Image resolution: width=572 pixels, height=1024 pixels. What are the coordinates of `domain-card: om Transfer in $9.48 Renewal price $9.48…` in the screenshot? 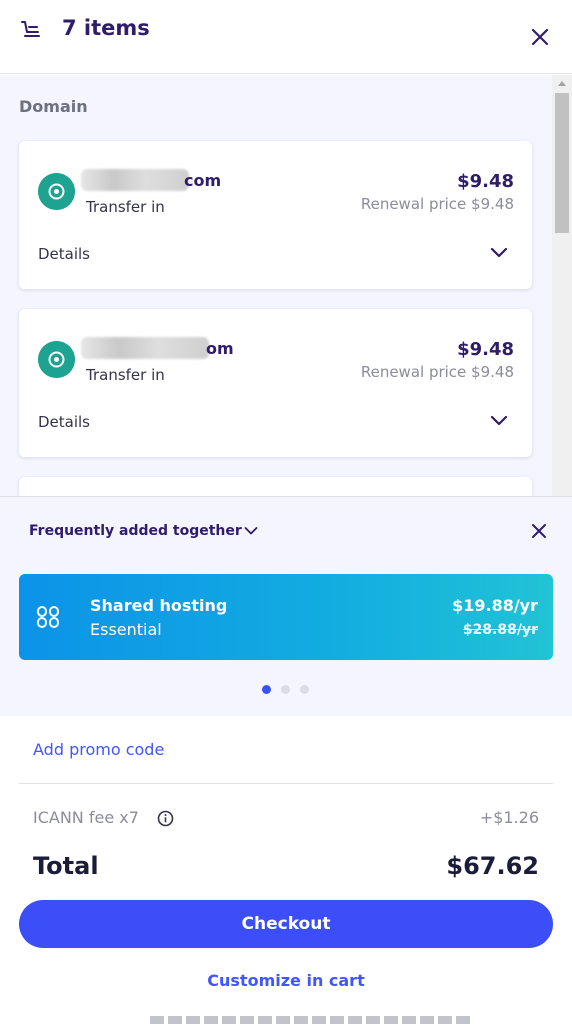 It's located at (275, 383).